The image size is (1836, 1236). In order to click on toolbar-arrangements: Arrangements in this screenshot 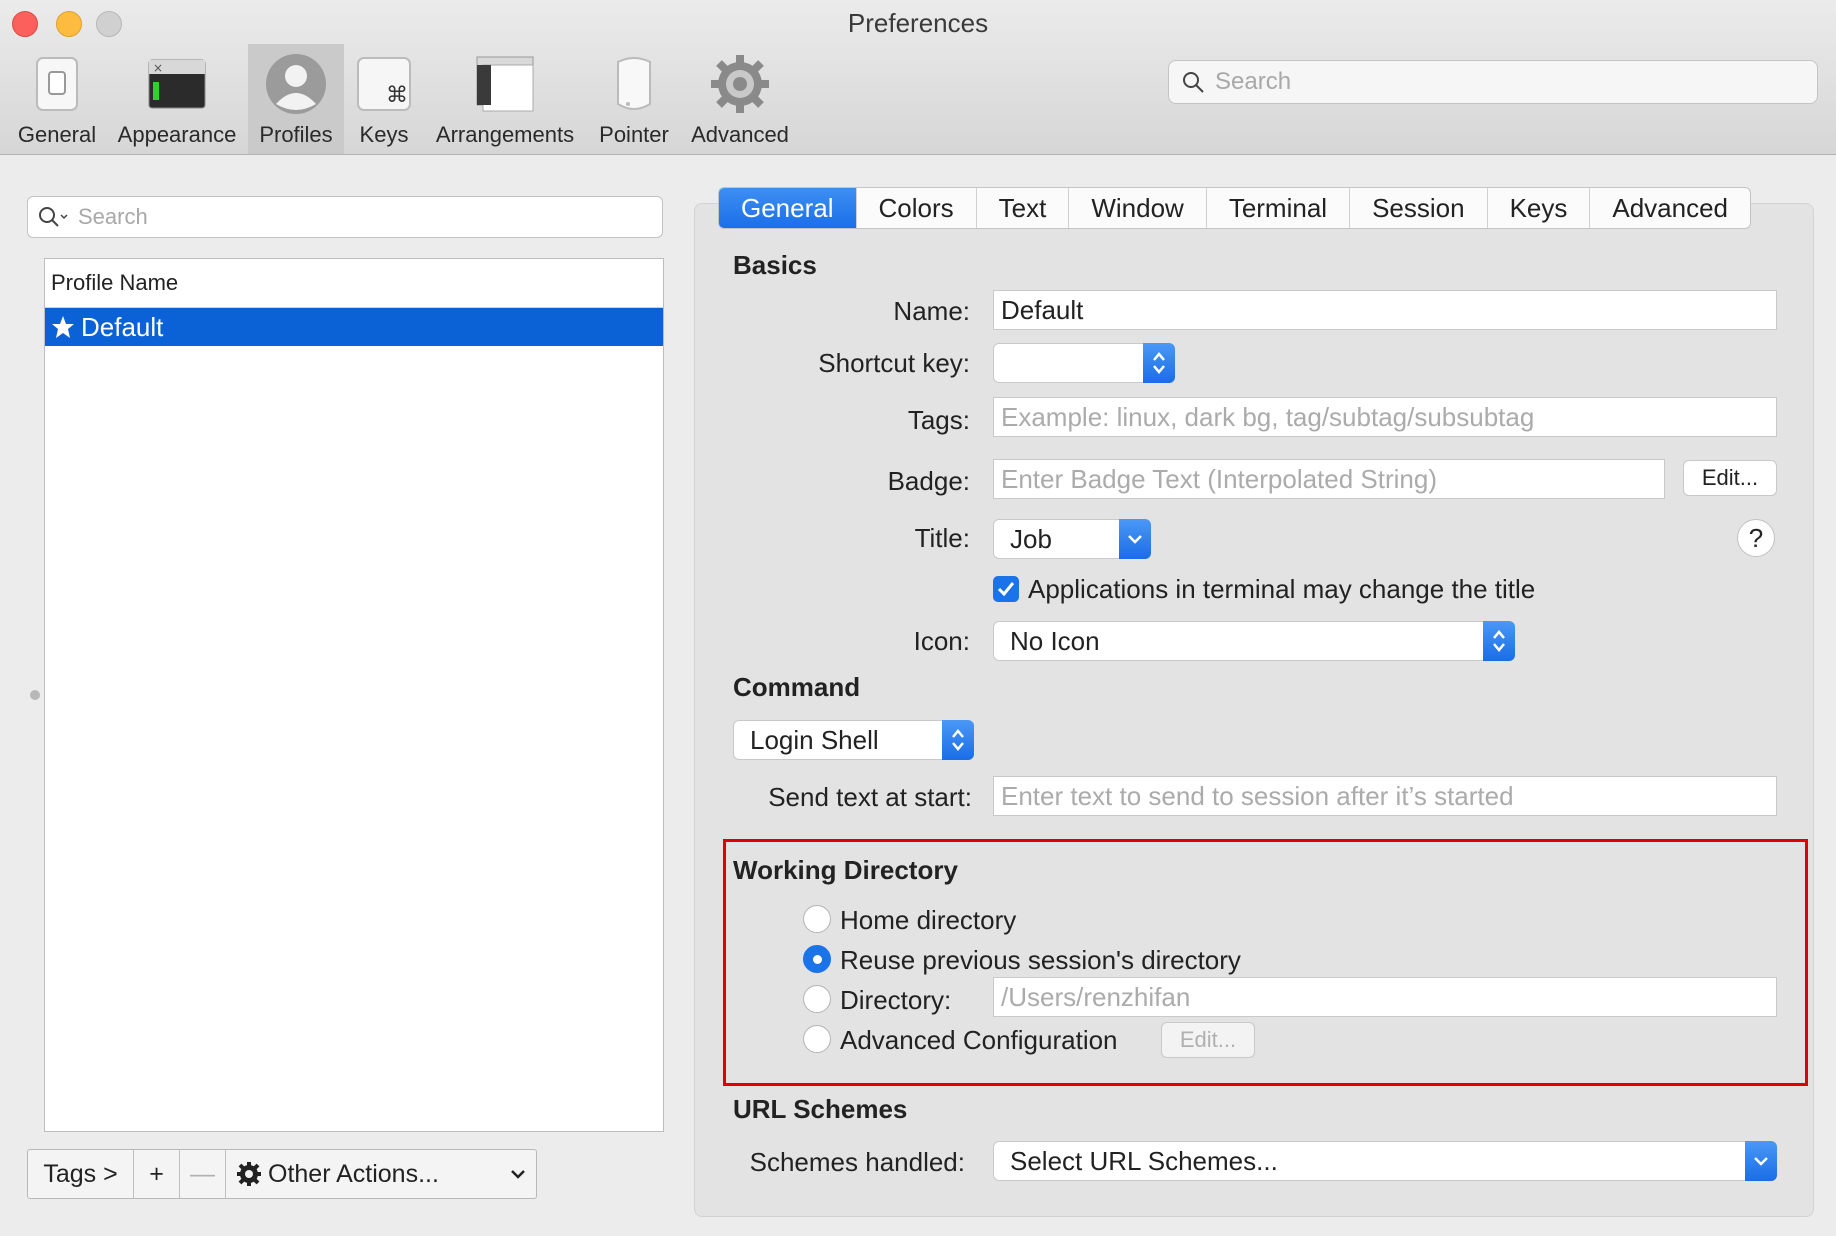, I will do `click(505, 99)`.